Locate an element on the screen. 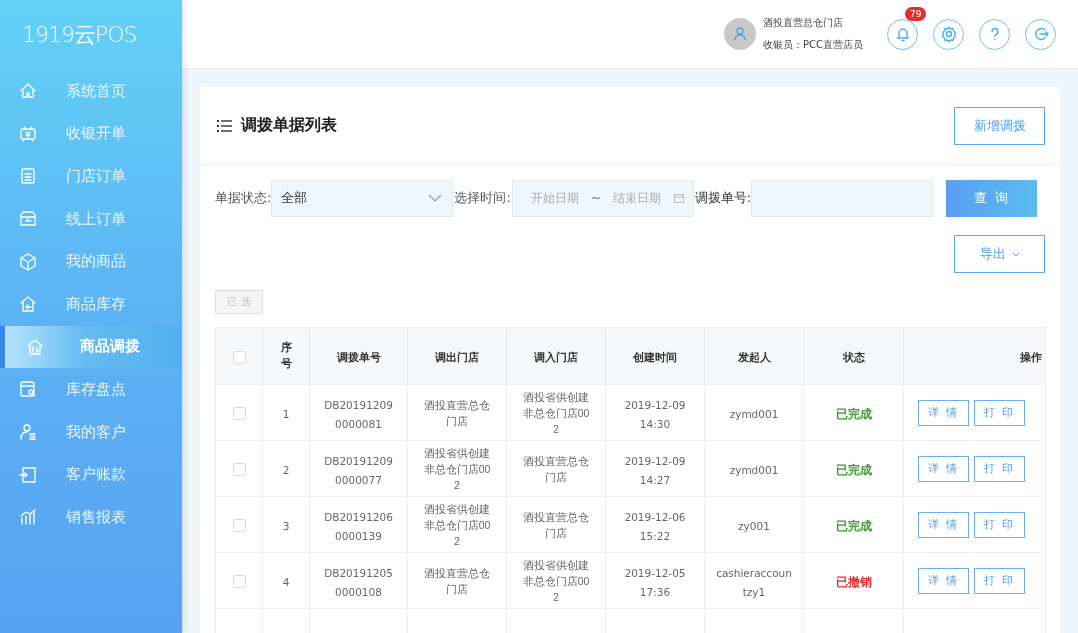 The width and height of the screenshot is (1078, 633). column-header: 发起人 is located at coordinates (754, 357).